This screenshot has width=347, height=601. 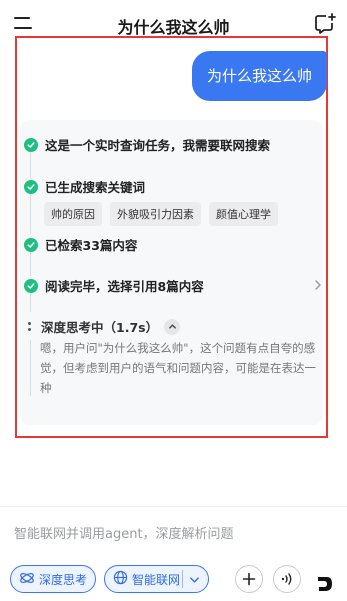 I want to click on deep-think-label: 深度思考, so click(x=63, y=579).